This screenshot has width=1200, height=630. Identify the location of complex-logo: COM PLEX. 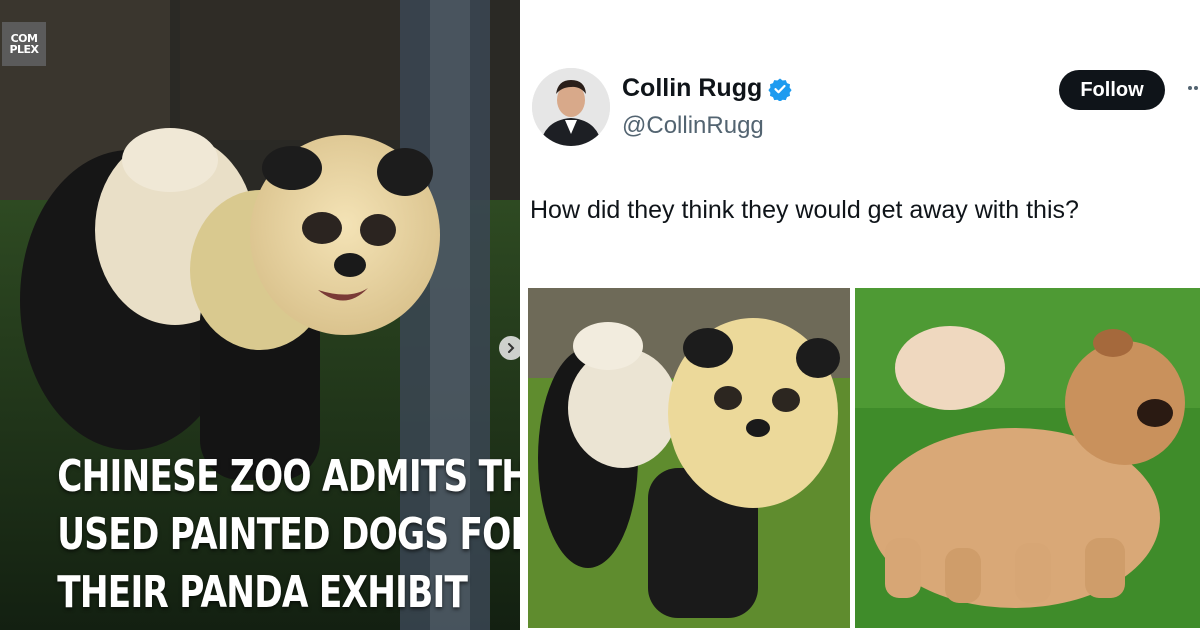
(24, 44).